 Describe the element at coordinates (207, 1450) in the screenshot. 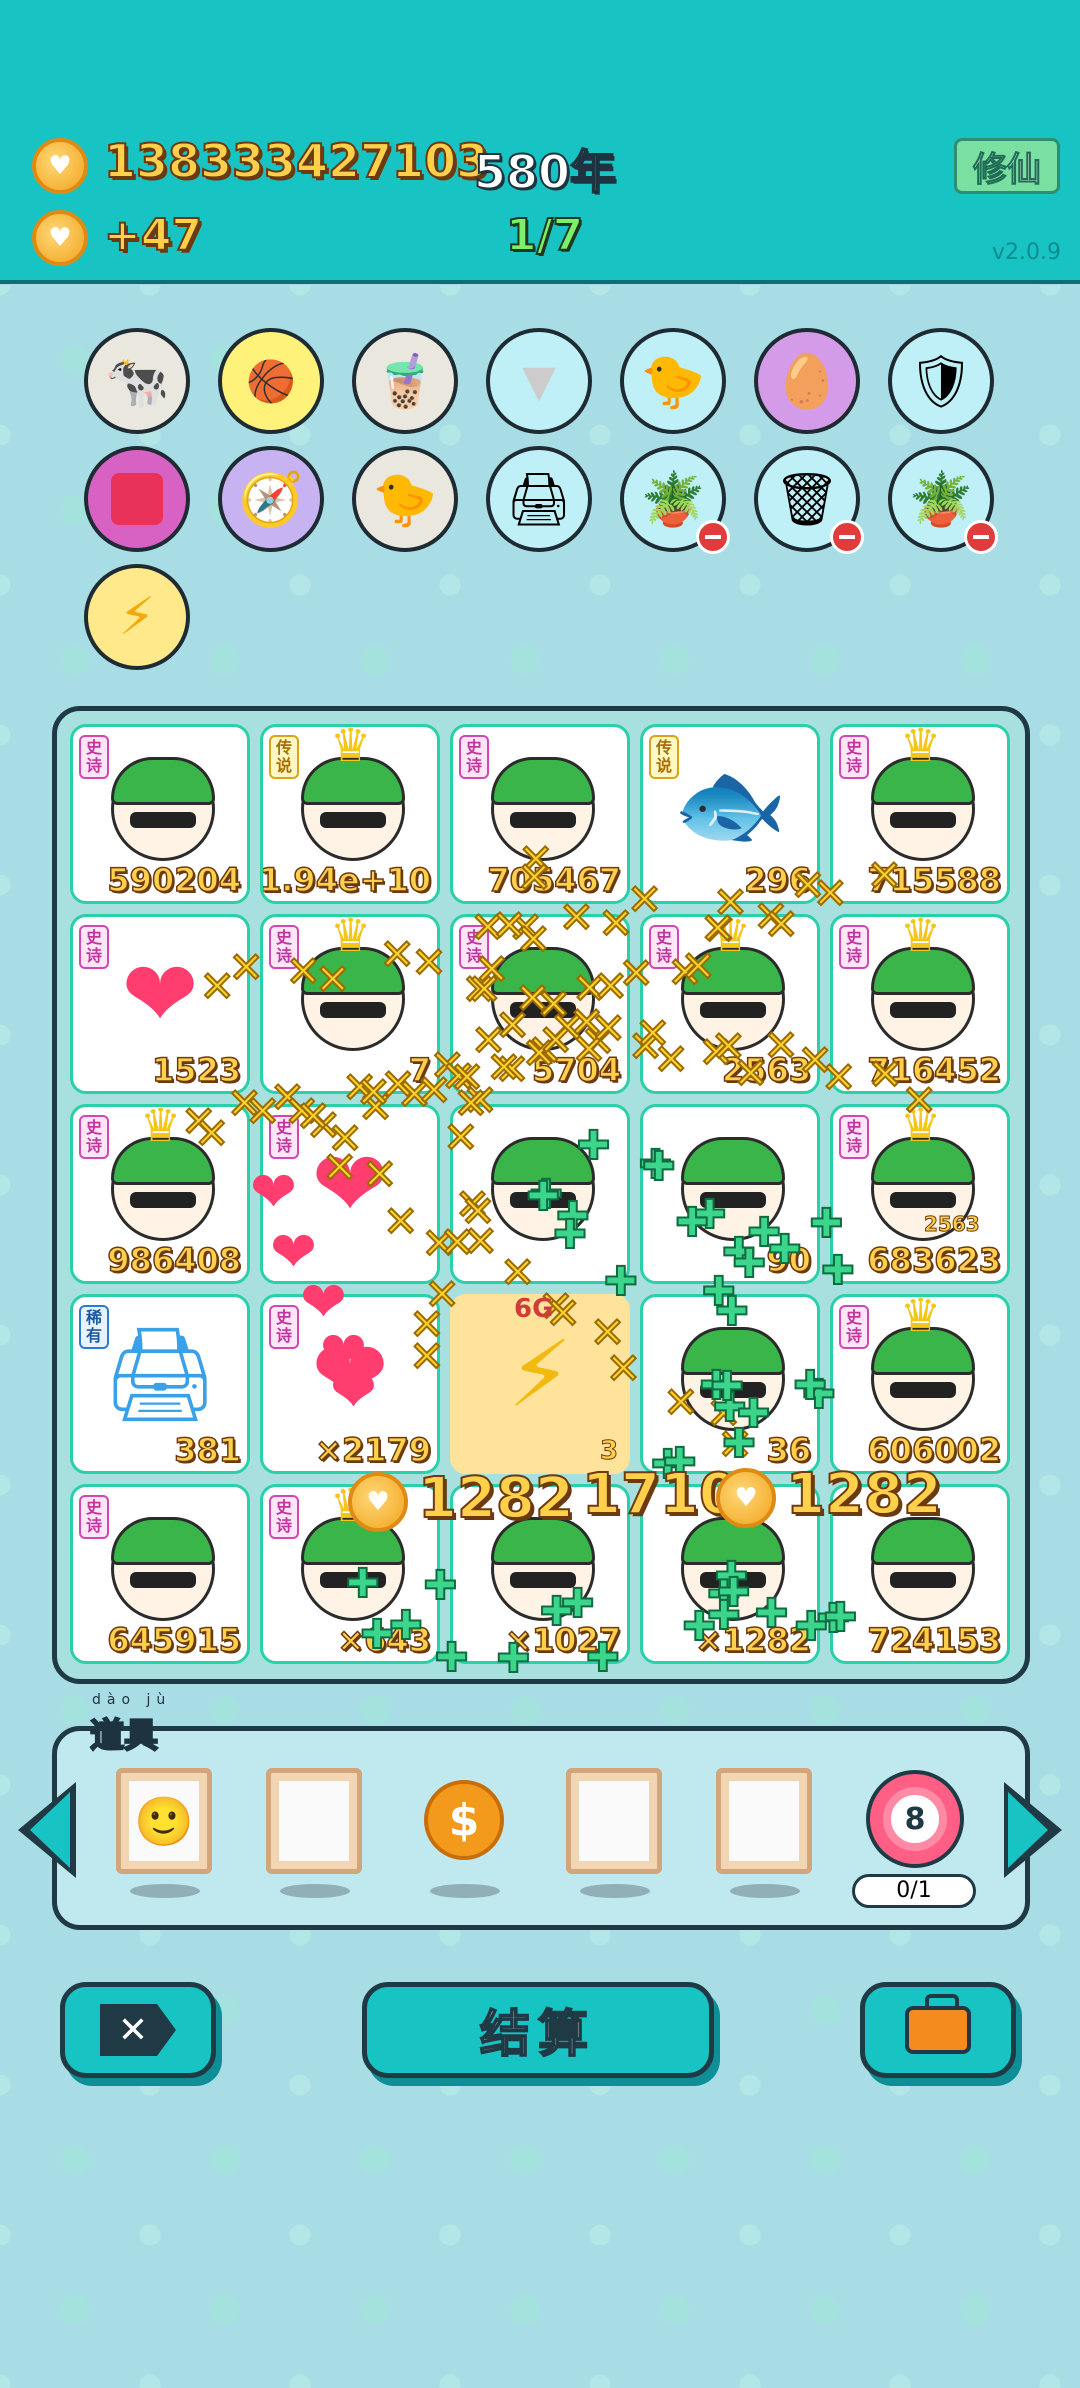

I see `cell-value: 381` at that location.